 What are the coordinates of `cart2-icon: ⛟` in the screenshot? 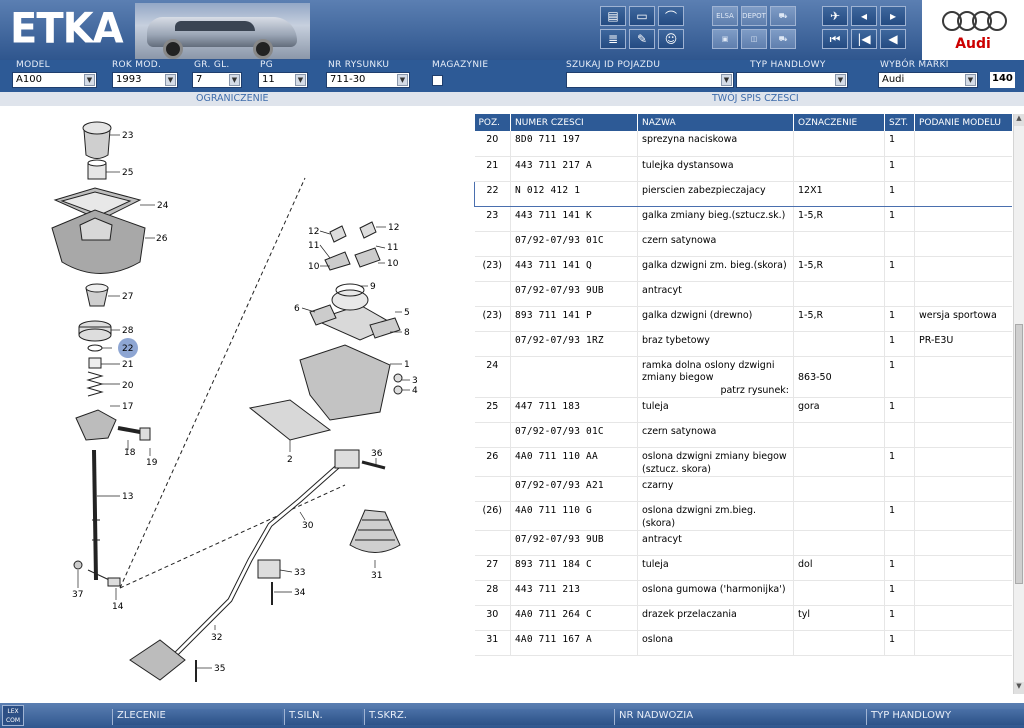 It's located at (783, 39).